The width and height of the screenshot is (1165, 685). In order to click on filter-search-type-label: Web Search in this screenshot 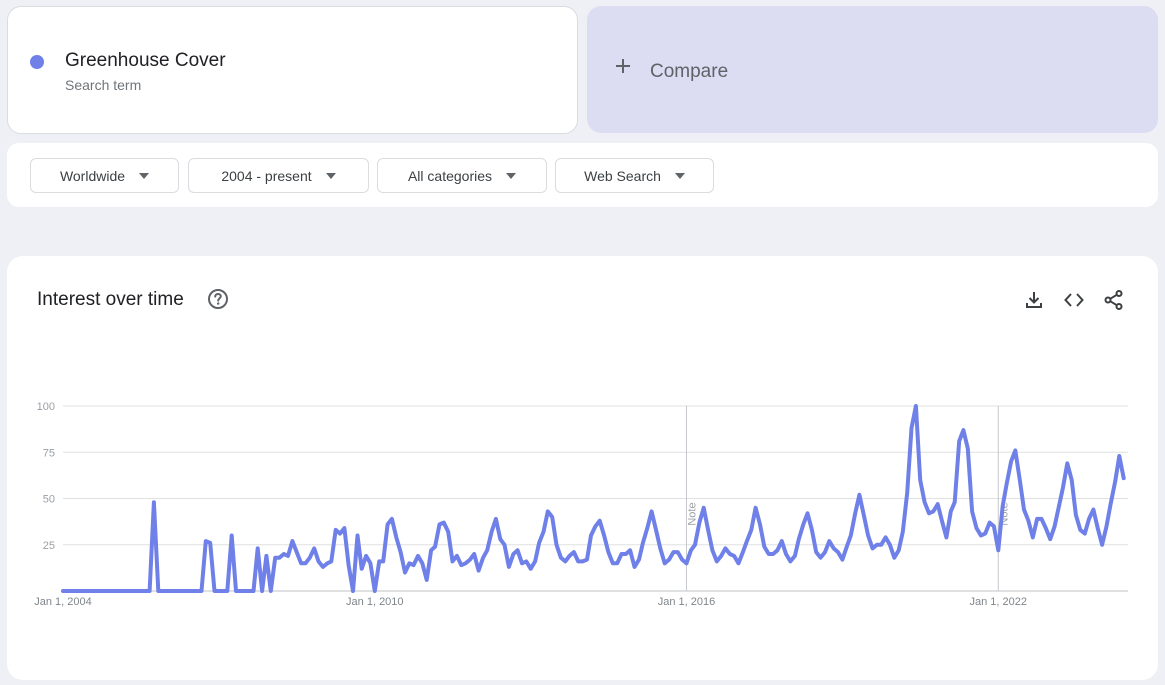, I will do `click(622, 175)`.